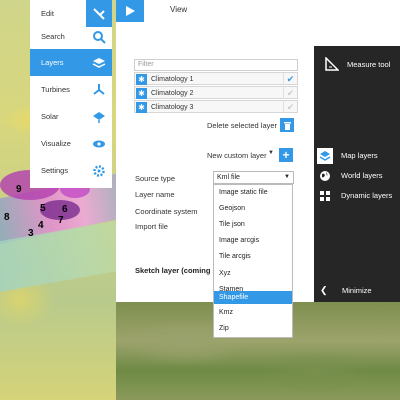  I want to click on view-button, so click(130, 11).